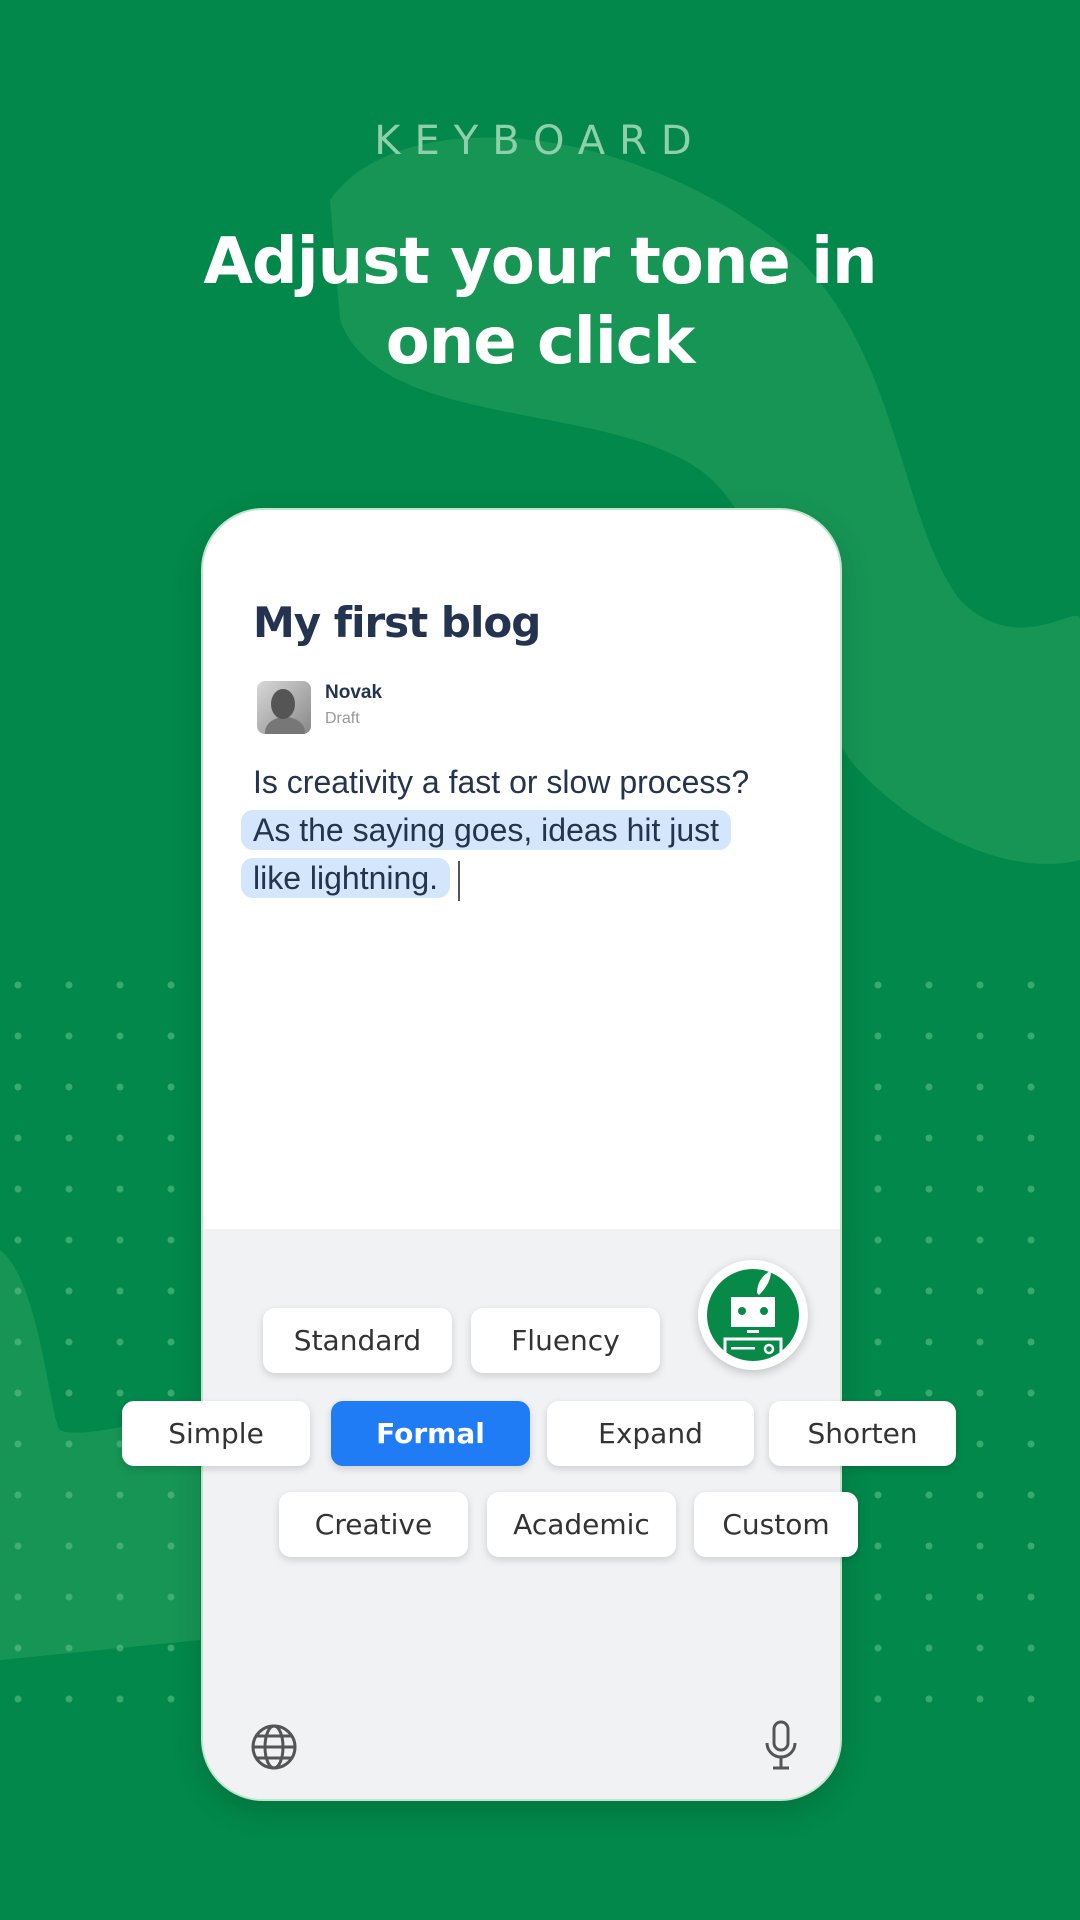 The height and width of the screenshot is (1920, 1080). What do you see at coordinates (862, 1433) in the screenshot?
I see `tone-chip-shorten: Shorten` at bounding box center [862, 1433].